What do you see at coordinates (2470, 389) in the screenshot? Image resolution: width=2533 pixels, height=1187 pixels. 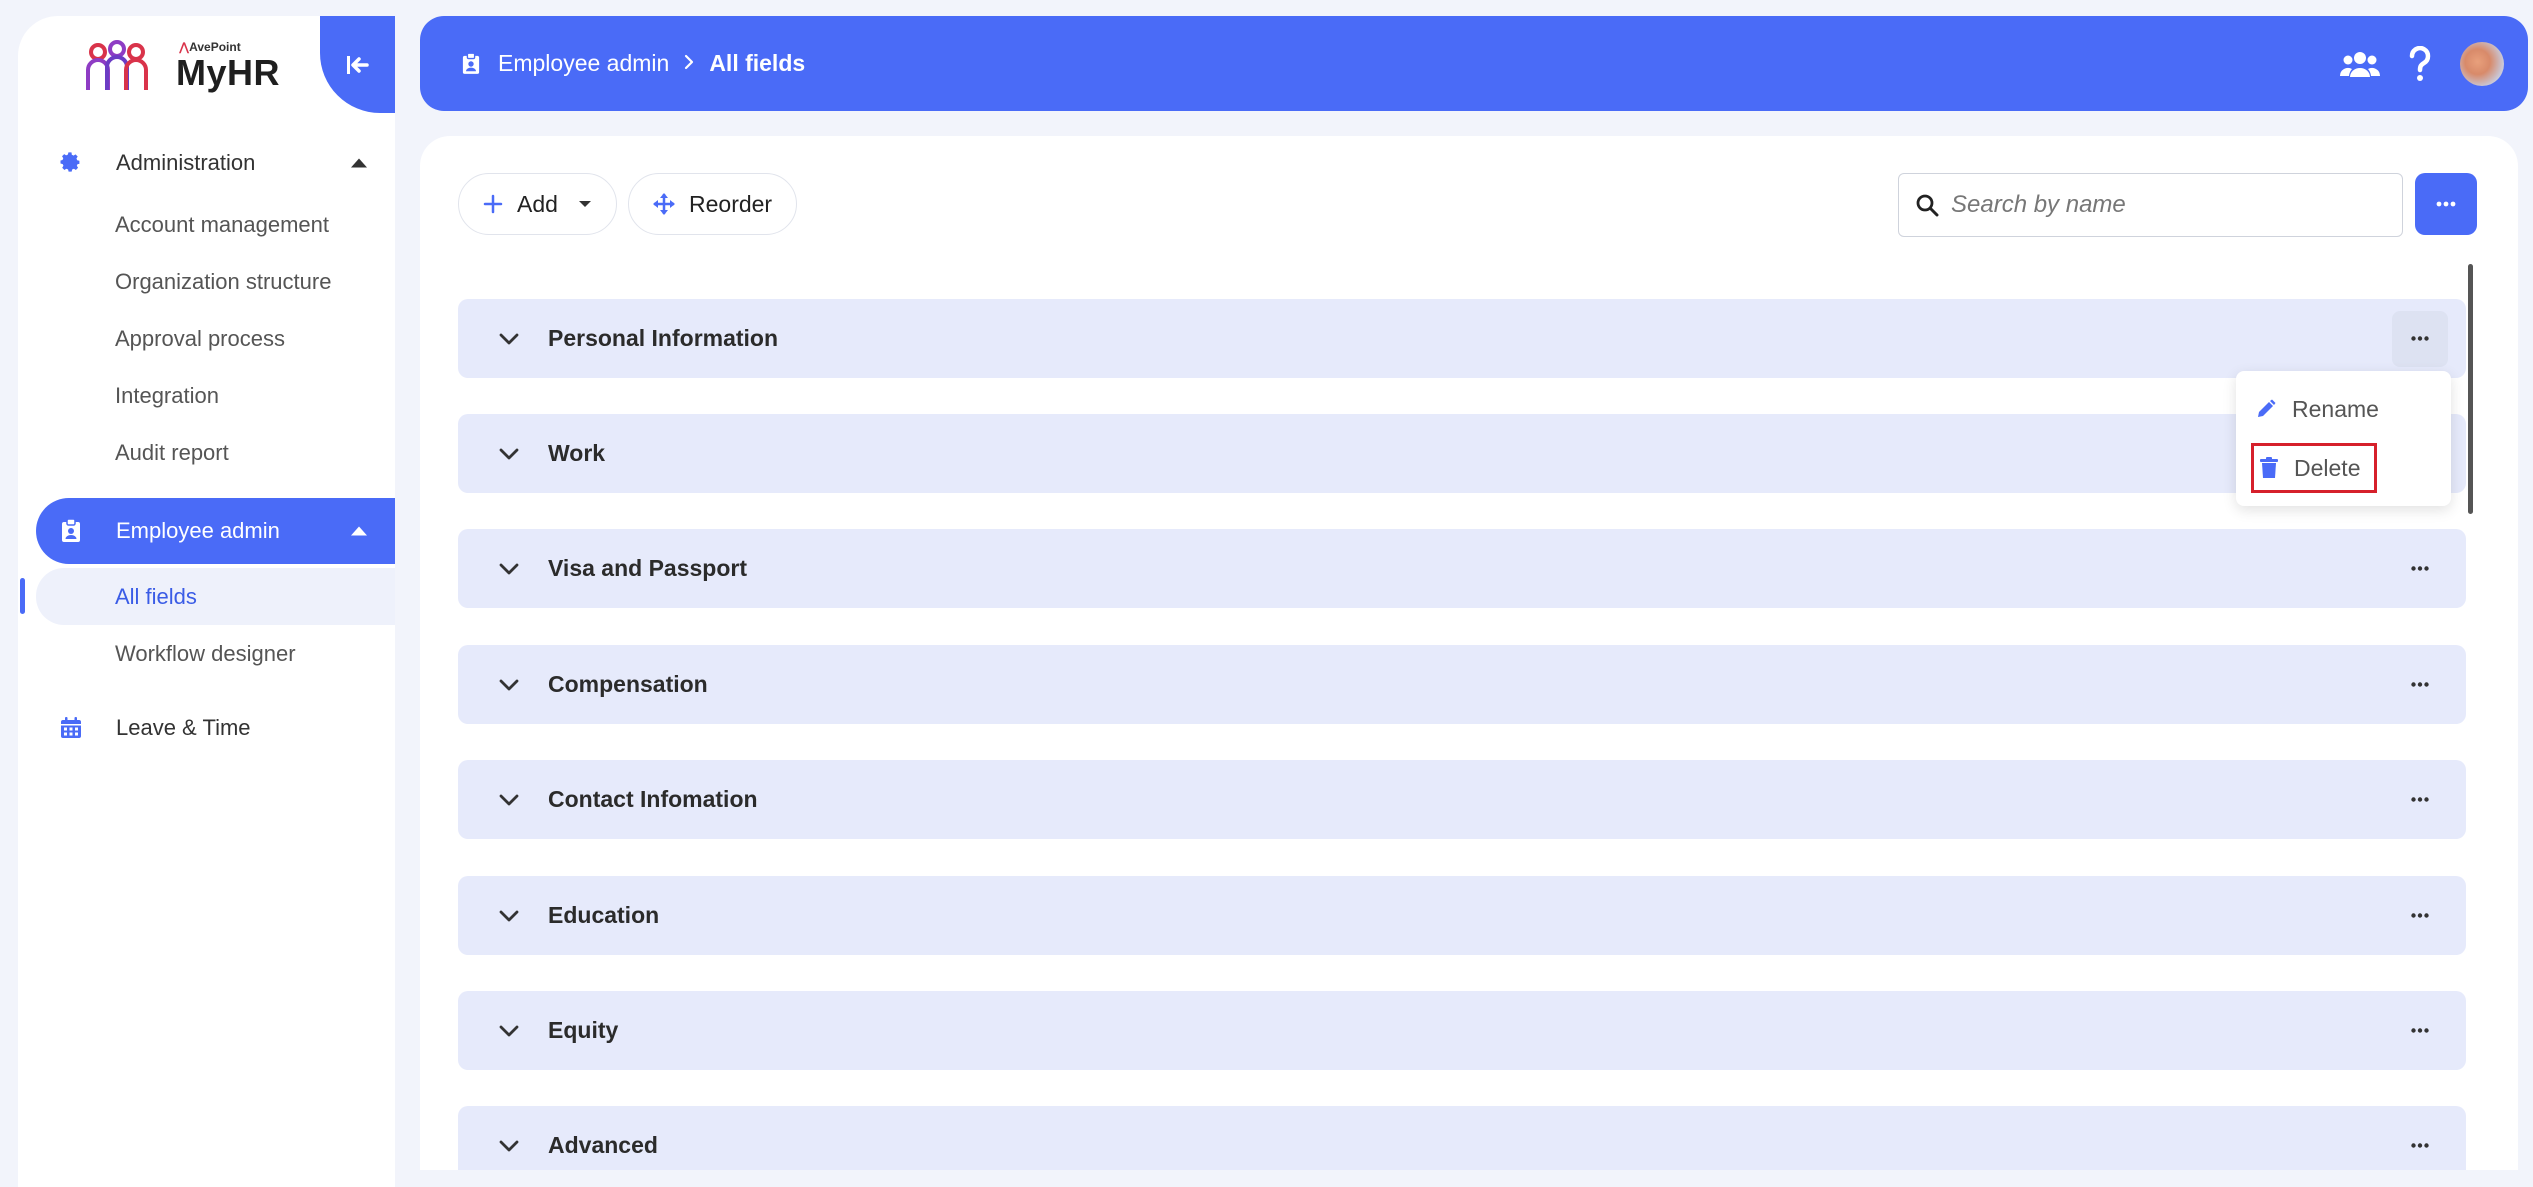 I see `scrollbar` at bounding box center [2470, 389].